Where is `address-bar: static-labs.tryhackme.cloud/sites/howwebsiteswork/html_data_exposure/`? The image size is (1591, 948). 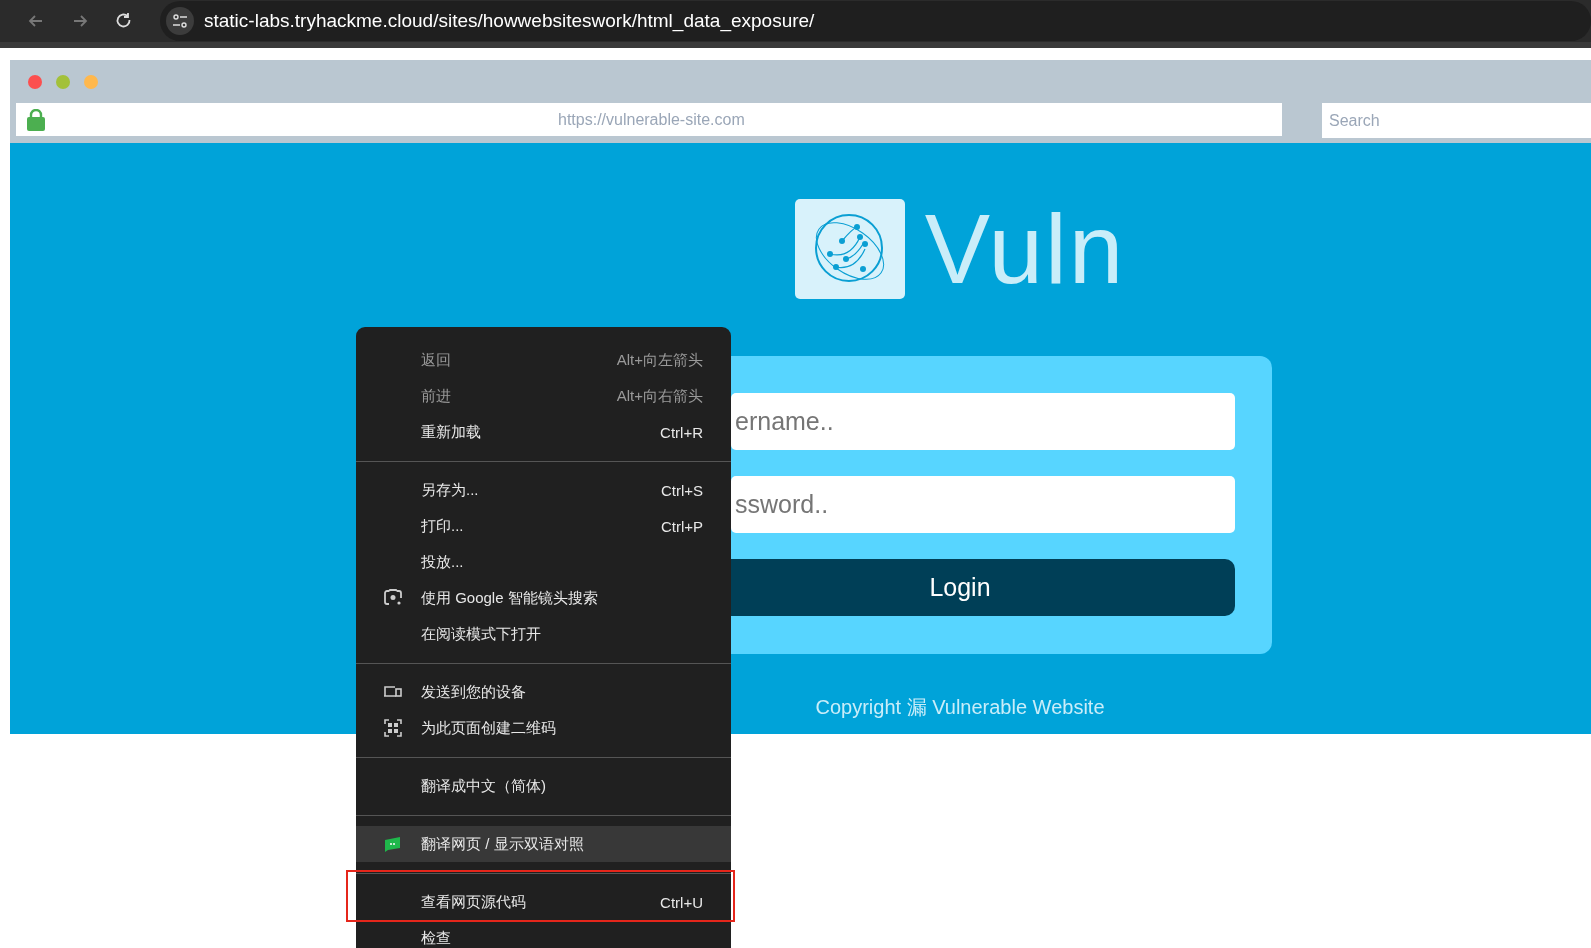 address-bar: static-labs.tryhackme.cloud/sites/howwebsiteswork/html_data_exposure/ is located at coordinates (875, 21).